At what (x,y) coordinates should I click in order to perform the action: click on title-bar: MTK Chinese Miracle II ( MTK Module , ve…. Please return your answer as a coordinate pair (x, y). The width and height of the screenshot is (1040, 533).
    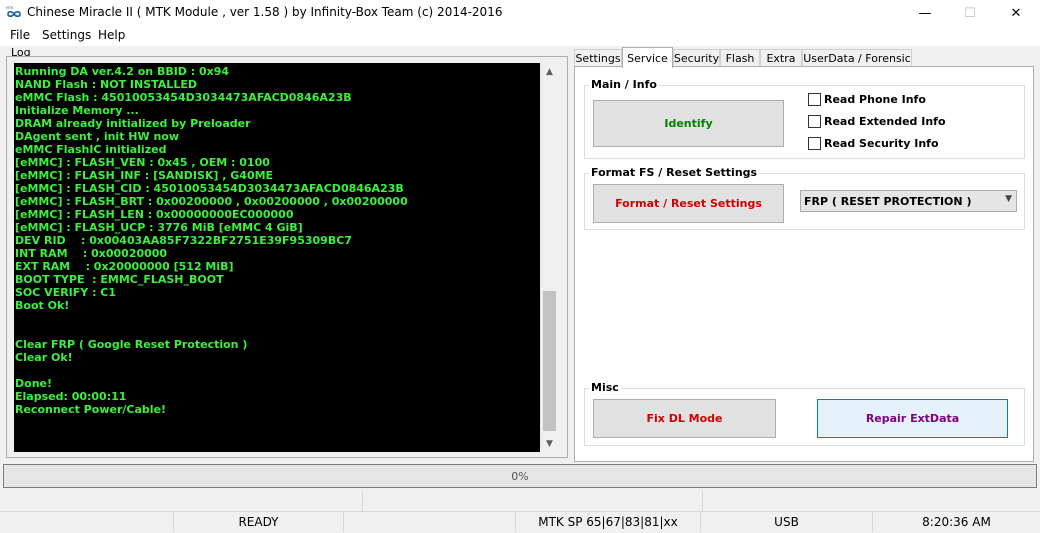
    Looking at the image, I should click on (520, 13).